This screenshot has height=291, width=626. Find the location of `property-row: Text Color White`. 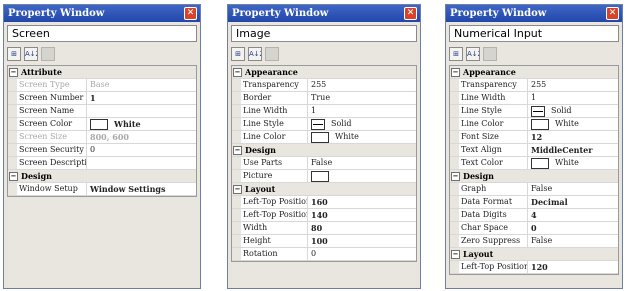

property-row: Text Color White is located at coordinates (534, 163).